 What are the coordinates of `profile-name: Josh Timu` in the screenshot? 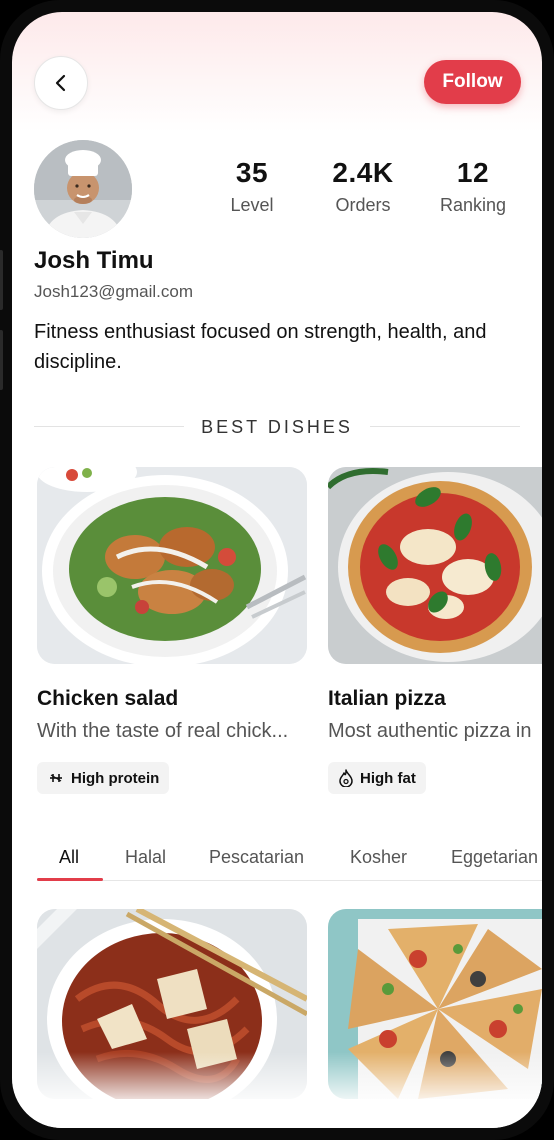 It's located at (94, 260).